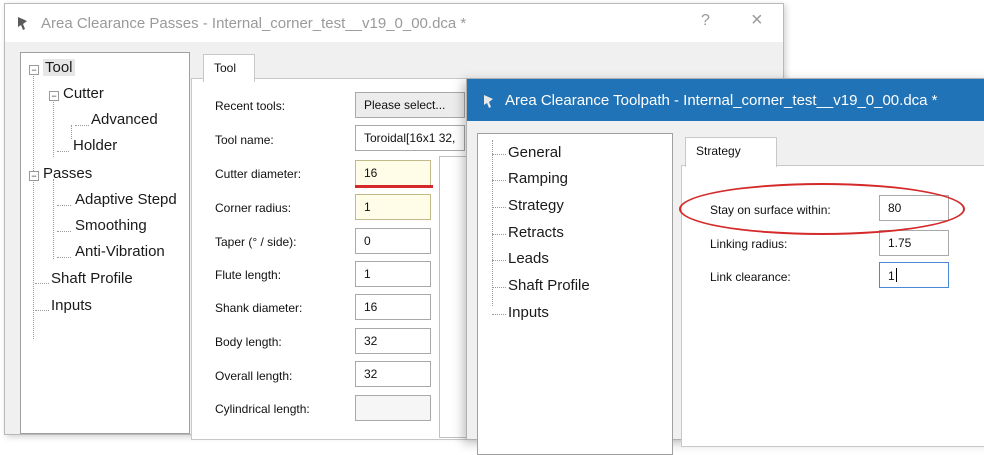 This screenshot has width=984, height=455. Describe the element at coordinates (393, 241) in the screenshot. I see `taper-field: 0` at that location.